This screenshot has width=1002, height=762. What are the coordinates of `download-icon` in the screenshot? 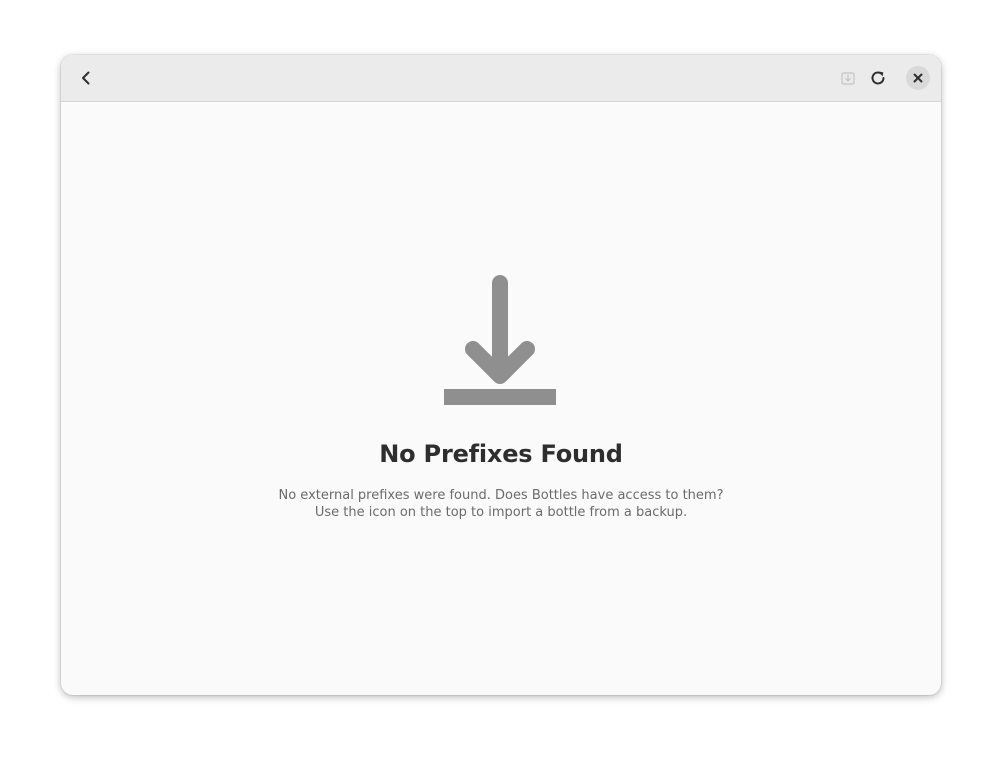 It's located at (500, 340).